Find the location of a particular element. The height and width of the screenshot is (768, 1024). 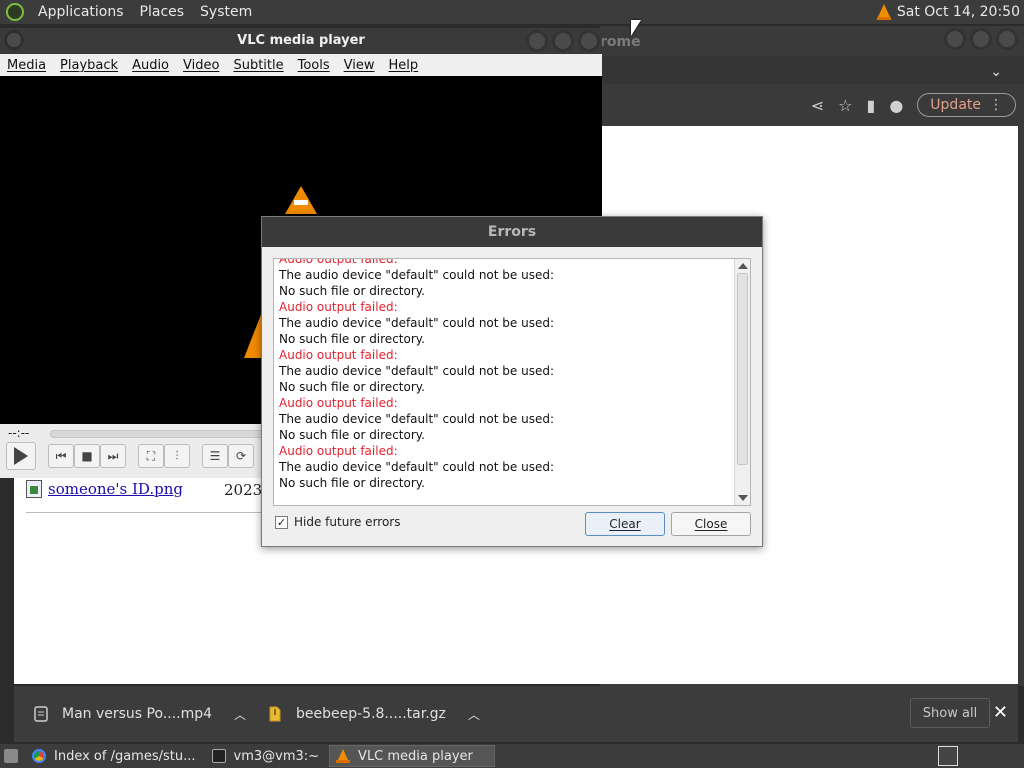

vlc-cone-side-icon is located at coordinates (253, 335).